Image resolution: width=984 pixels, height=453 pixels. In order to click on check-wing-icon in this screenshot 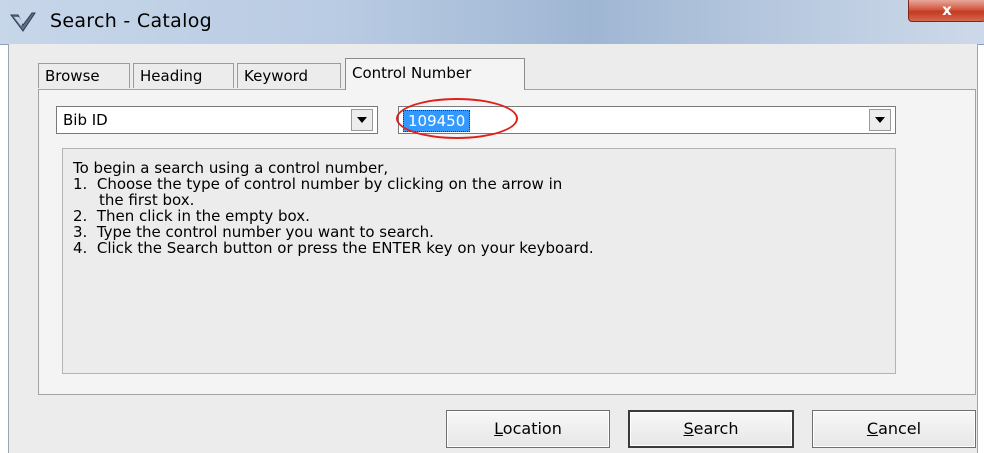, I will do `click(23, 22)`.